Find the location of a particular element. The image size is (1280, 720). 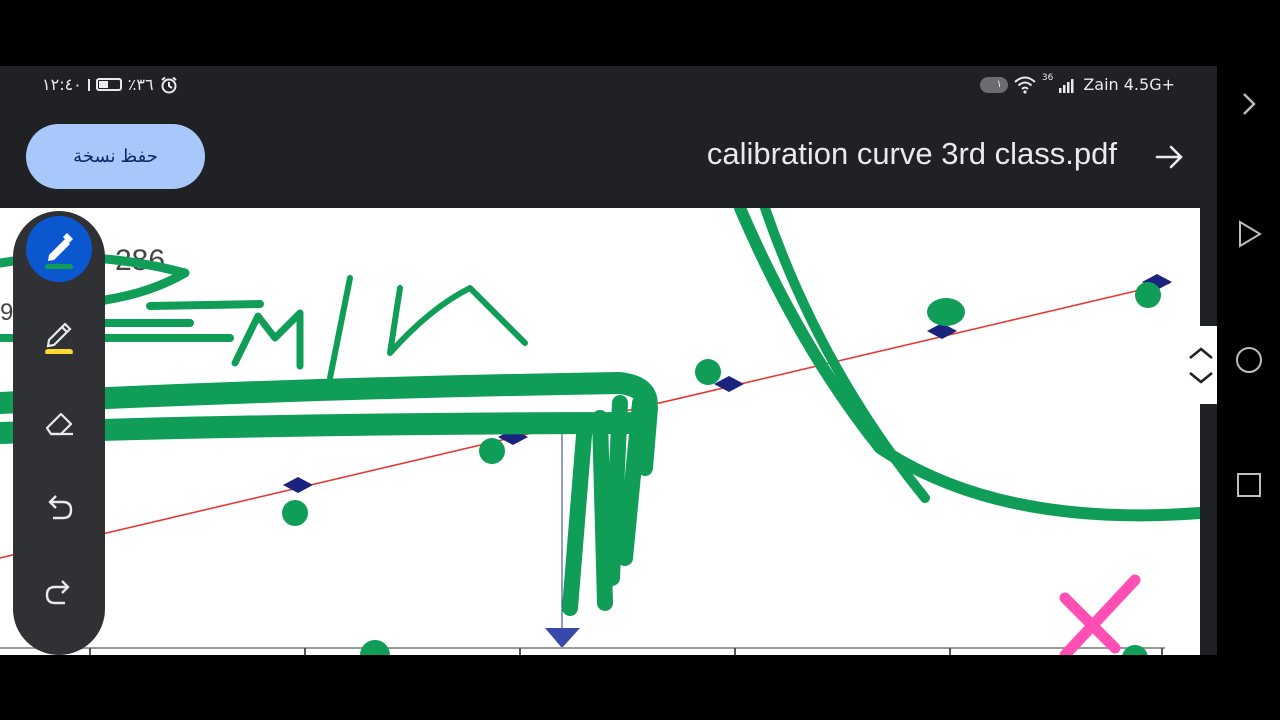

highlighter-tool-button is located at coordinates (59, 334).